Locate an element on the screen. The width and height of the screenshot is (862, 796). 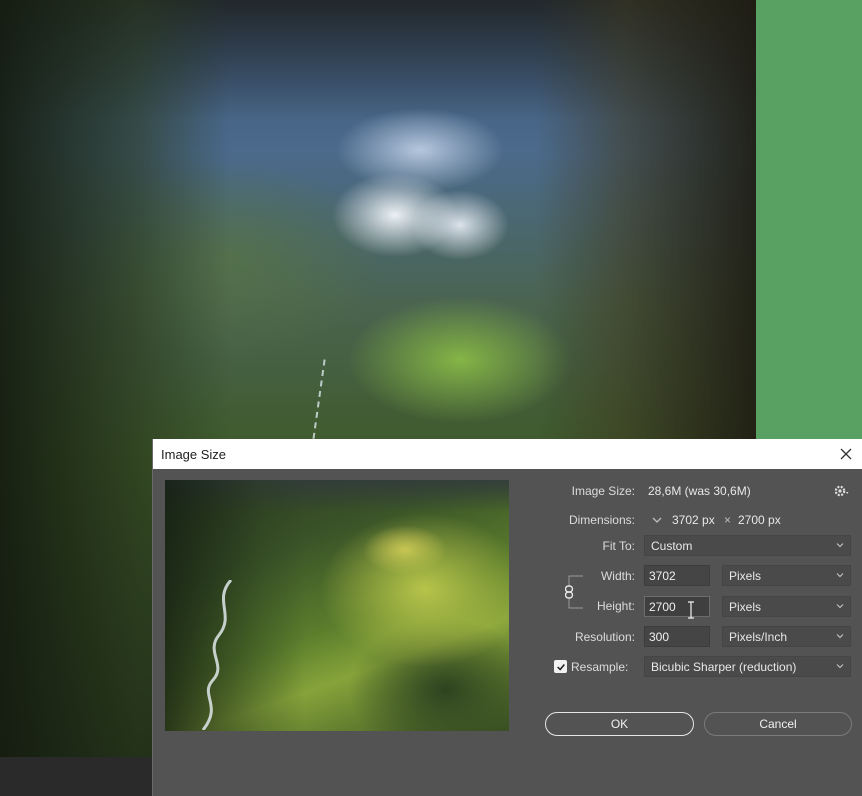
width-label: Width: is located at coordinates (617, 576).